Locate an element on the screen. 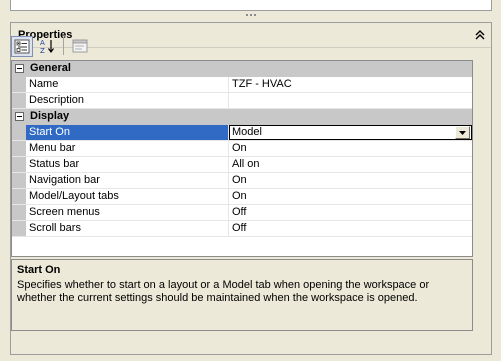 This screenshot has height=361, width=501. property-value is located at coordinates (350, 100).